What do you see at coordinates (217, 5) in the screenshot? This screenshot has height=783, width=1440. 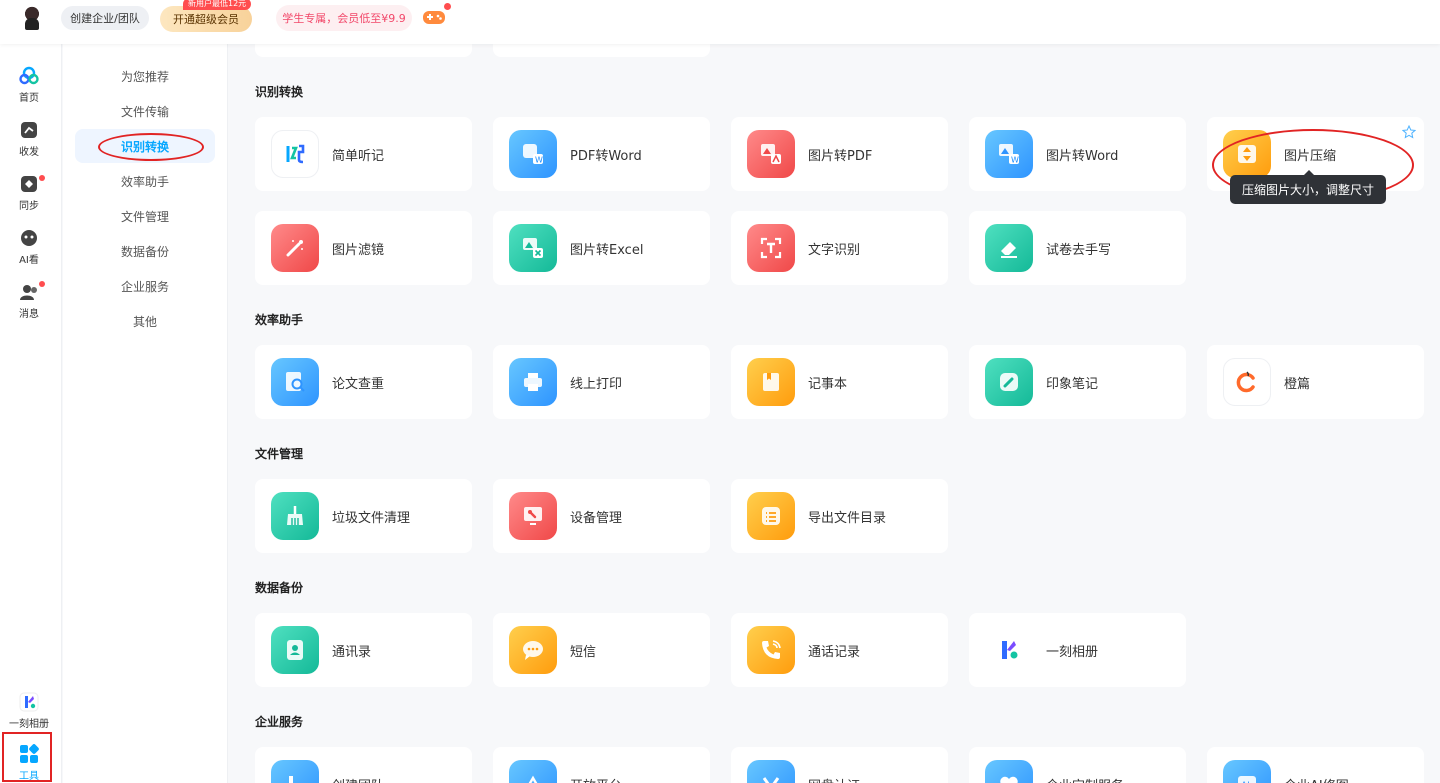 I see `vip-badge: 新用户最低12元` at bounding box center [217, 5].